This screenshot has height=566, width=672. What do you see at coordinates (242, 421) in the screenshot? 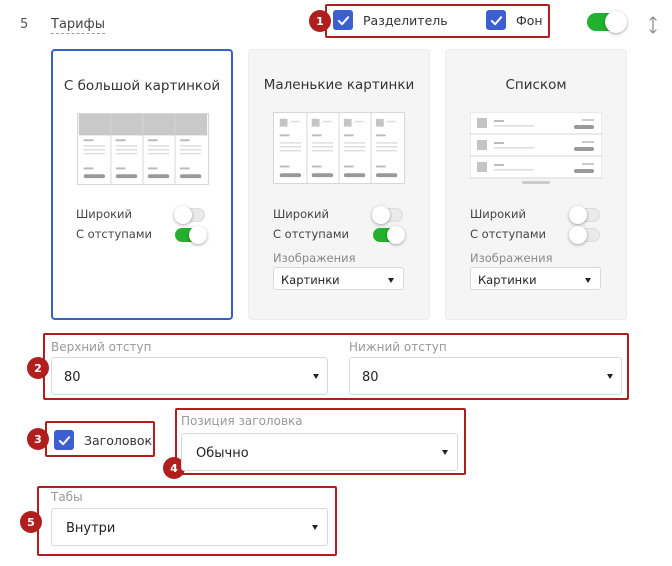
I see `heading-position-label: Позиция заголовка` at bounding box center [242, 421].